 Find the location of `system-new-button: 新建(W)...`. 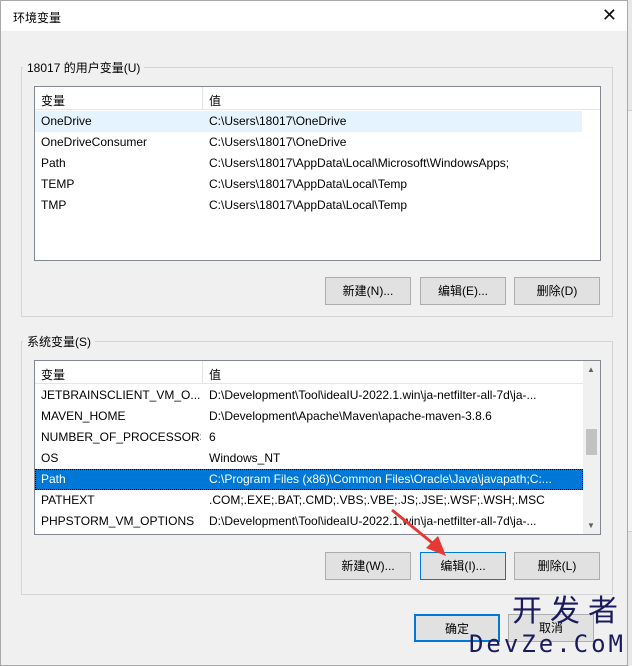

system-new-button: 新建(W)... is located at coordinates (368, 566).